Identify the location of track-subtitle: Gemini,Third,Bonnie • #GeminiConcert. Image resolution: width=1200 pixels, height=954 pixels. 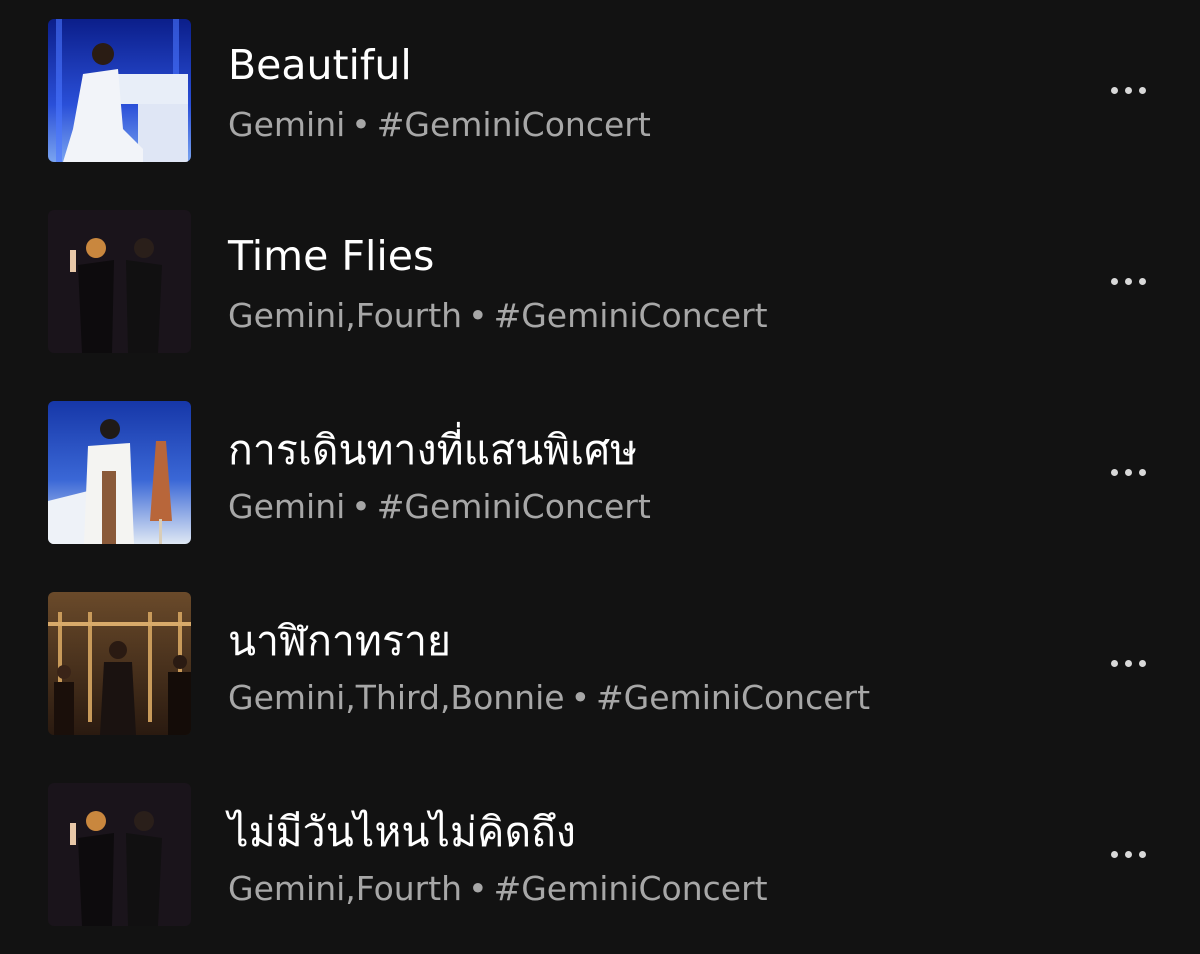
(549, 698).